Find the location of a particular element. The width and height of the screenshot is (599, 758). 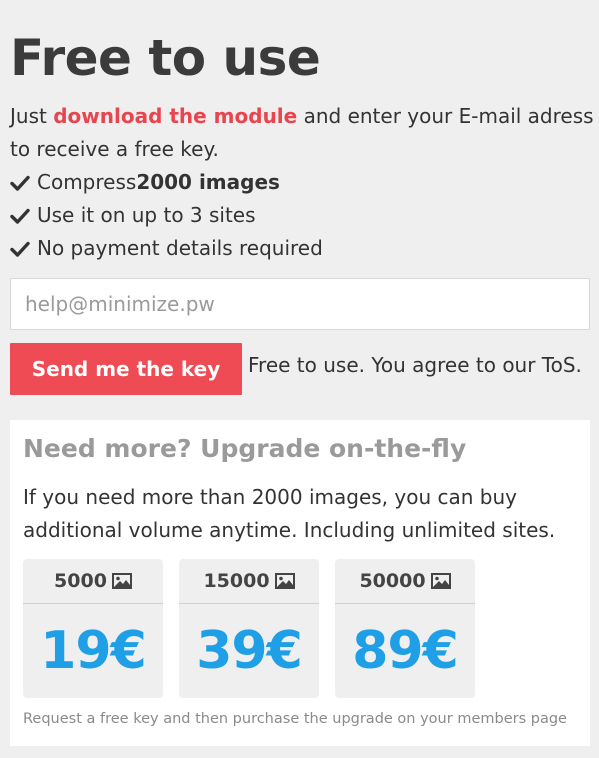

plan-quantity-value: 15000 is located at coordinates (236, 581).